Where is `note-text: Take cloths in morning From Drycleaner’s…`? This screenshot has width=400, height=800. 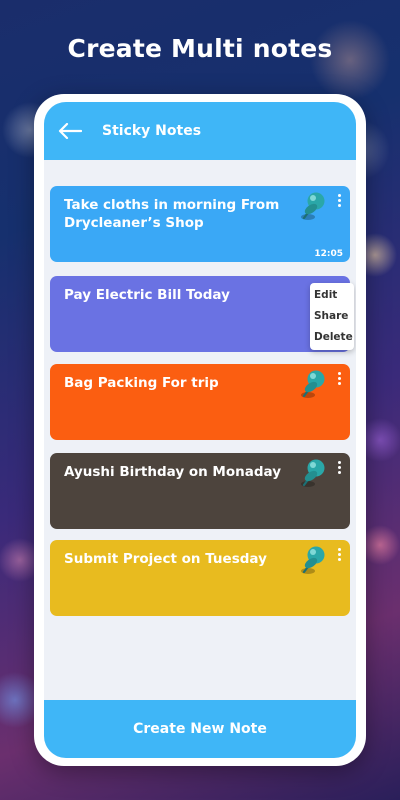 note-text: Take cloths in morning From Drycleaner’s… is located at coordinates (172, 214).